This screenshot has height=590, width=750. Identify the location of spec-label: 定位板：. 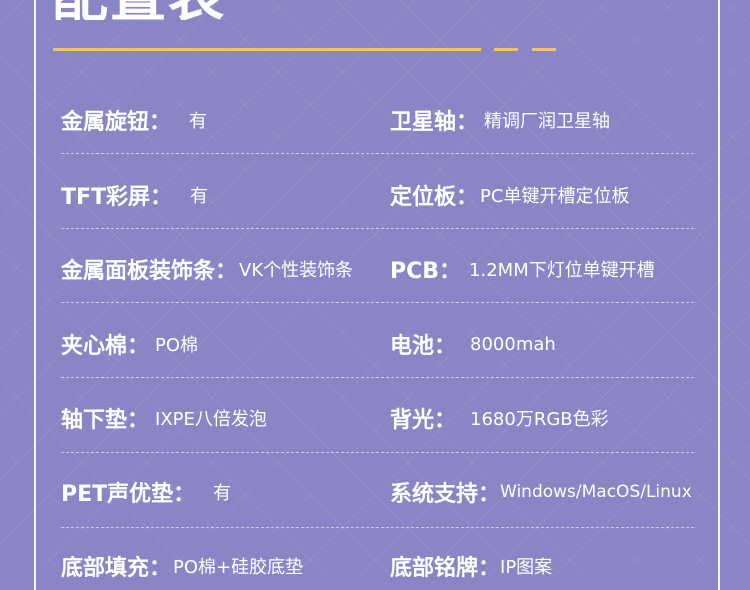
(434, 197).